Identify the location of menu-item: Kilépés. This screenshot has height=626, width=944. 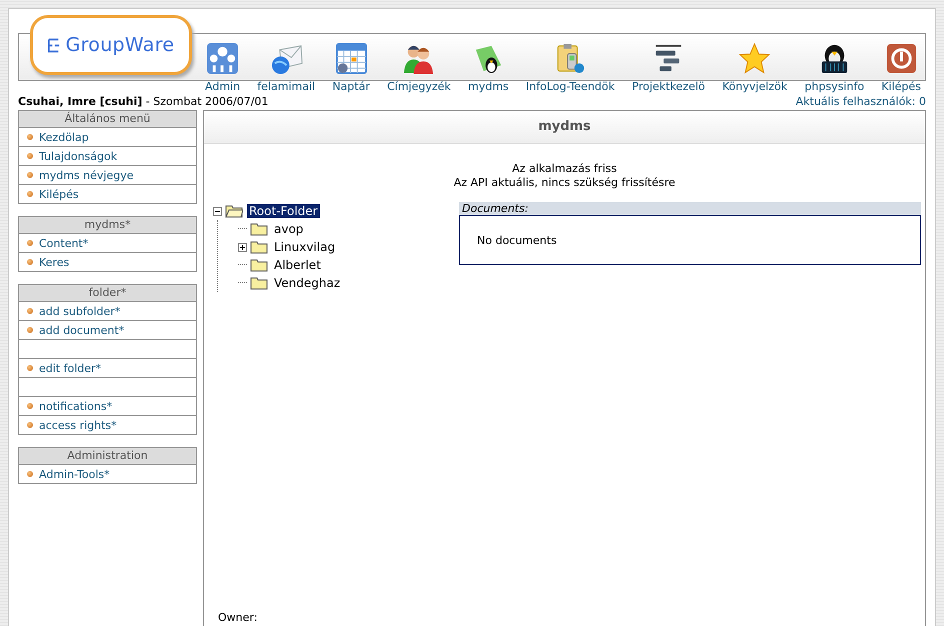
(107, 193).